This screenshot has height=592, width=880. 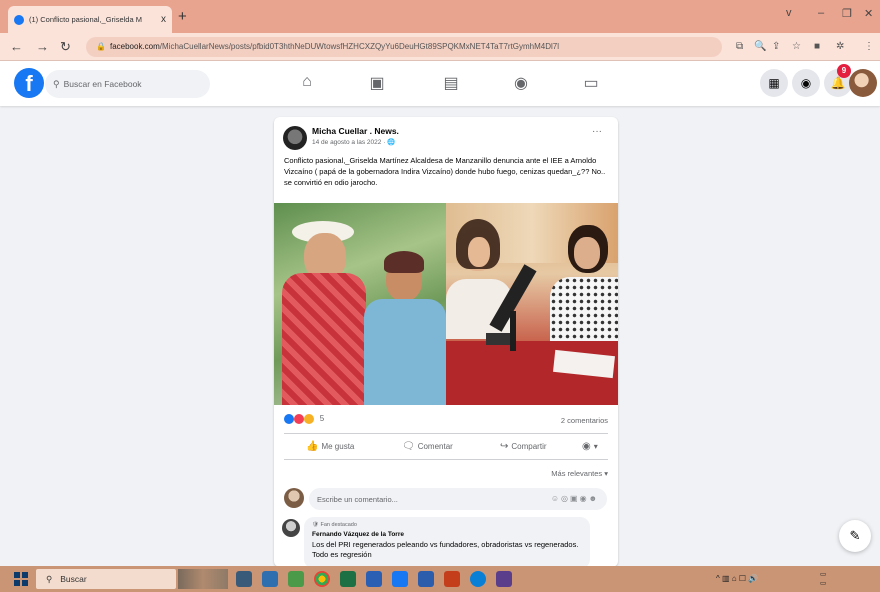 What do you see at coordinates (823, 579) in the screenshot?
I see `taskbar-clock: ▭ ▭` at bounding box center [823, 579].